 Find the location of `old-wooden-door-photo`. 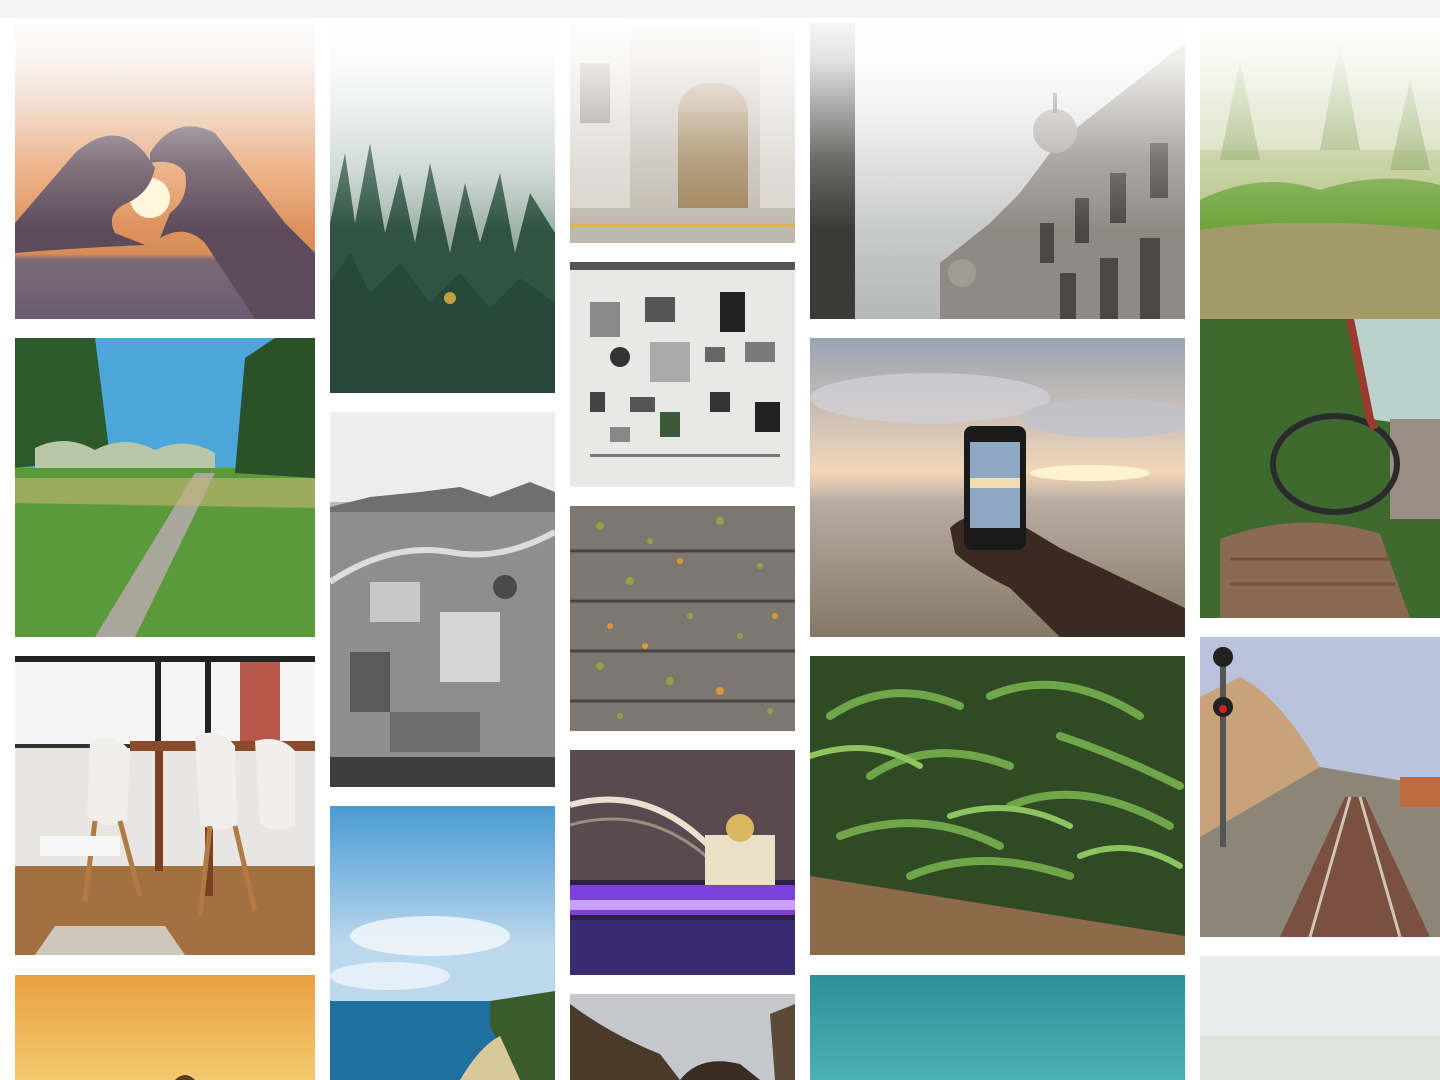

old-wooden-door-photo is located at coordinates (682, 133).